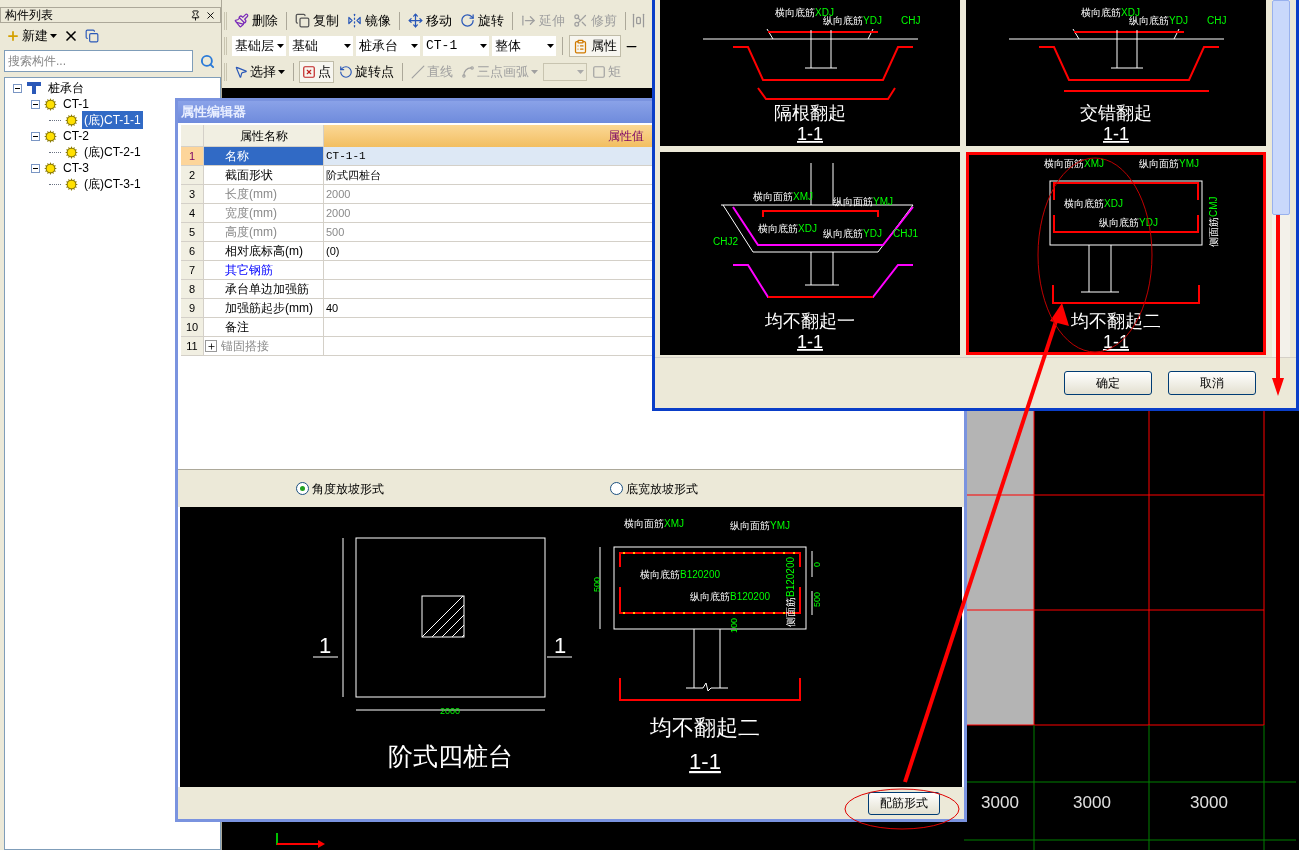 The width and height of the screenshot is (1299, 850). Describe the element at coordinates (346, 156) in the screenshot. I see `property-value: CT-1-1` at that location.